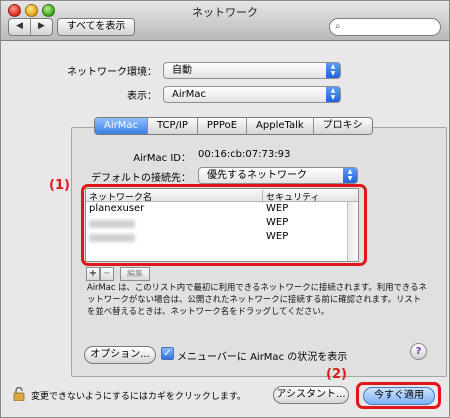 The width and height of the screenshot is (450, 418). Describe the element at coordinates (342, 126) in the screenshot. I see `tab-proxy: プロキシ` at that location.